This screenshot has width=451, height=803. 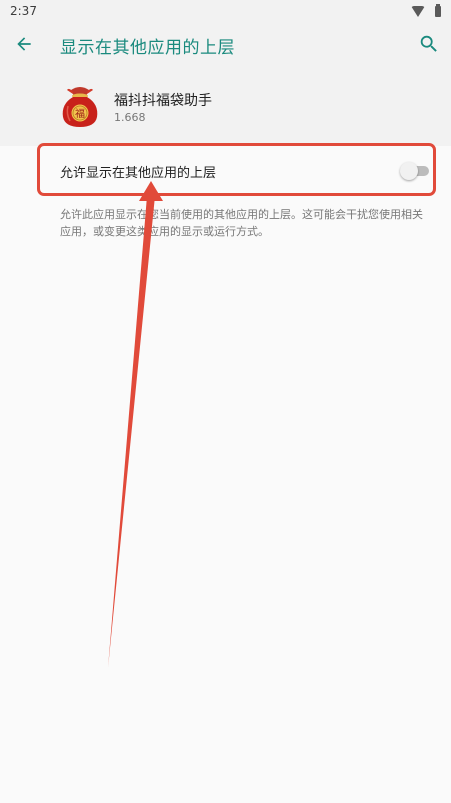 I want to click on overlay-permission-toggle, so click(x=415, y=171).